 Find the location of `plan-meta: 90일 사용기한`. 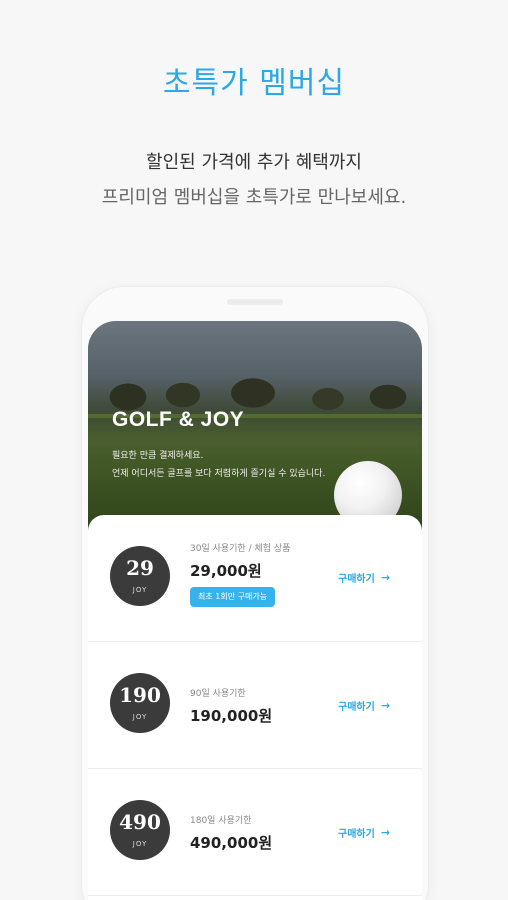

plan-meta: 90일 사용기한 is located at coordinates (218, 694).